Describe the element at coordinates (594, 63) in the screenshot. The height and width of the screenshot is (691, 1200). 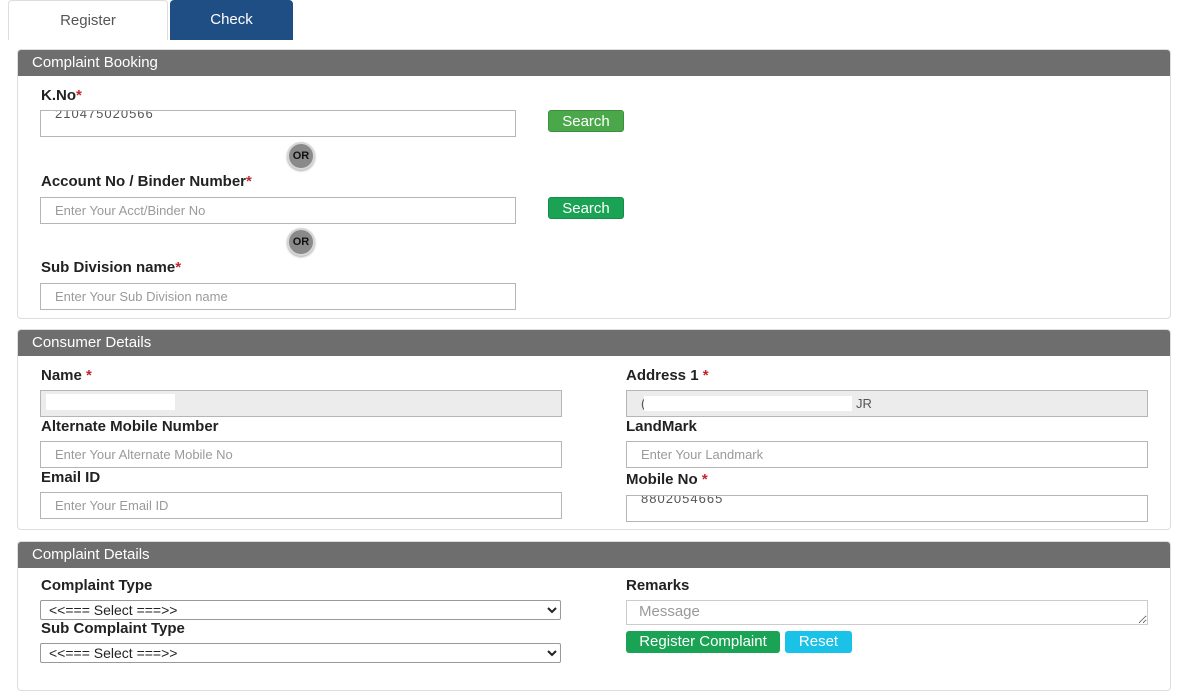
I see `complaint-booking-header: Complaint Booking` at that location.